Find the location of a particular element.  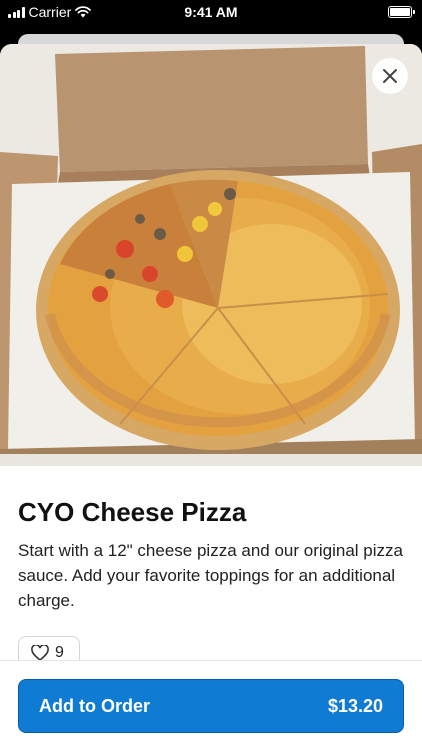

status-bar: Carrier 9:41 AM is located at coordinates (211, 13).